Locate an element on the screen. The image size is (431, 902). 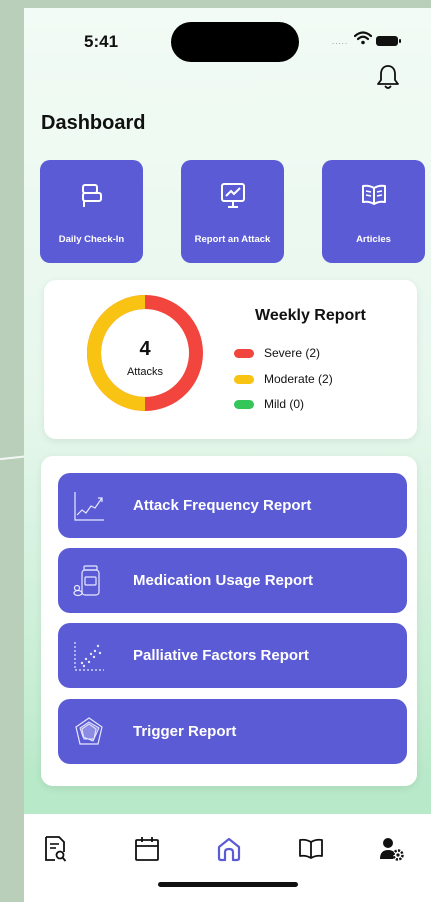
page-title: Dashboard is located at coordinates (93, 123).